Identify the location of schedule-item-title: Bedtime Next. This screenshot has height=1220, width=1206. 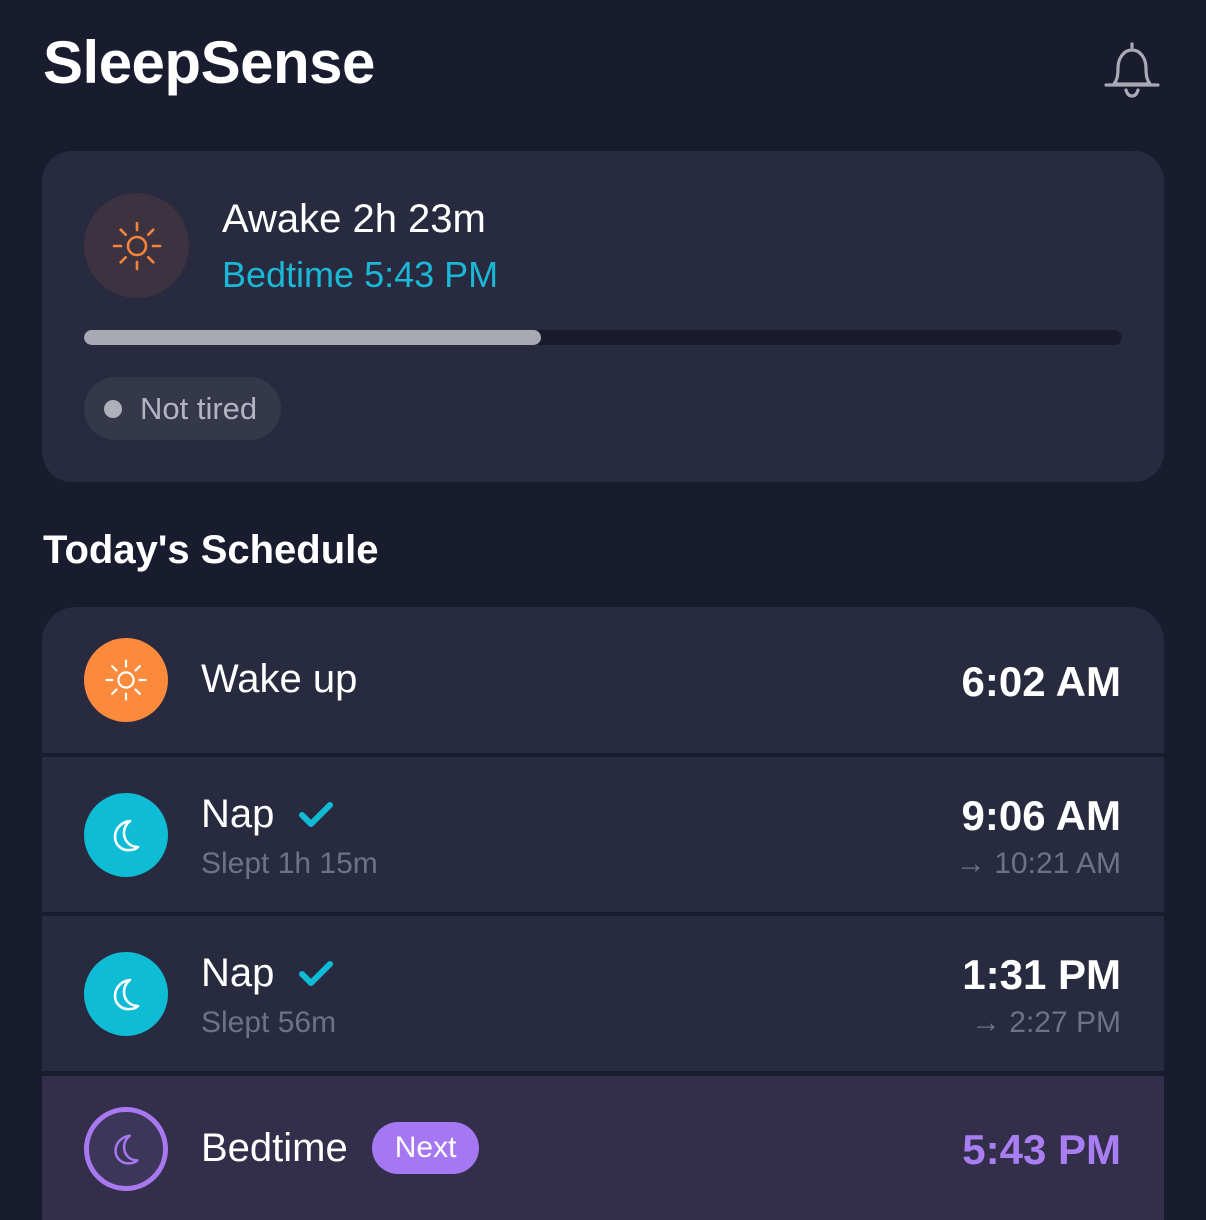
(340, 1148).